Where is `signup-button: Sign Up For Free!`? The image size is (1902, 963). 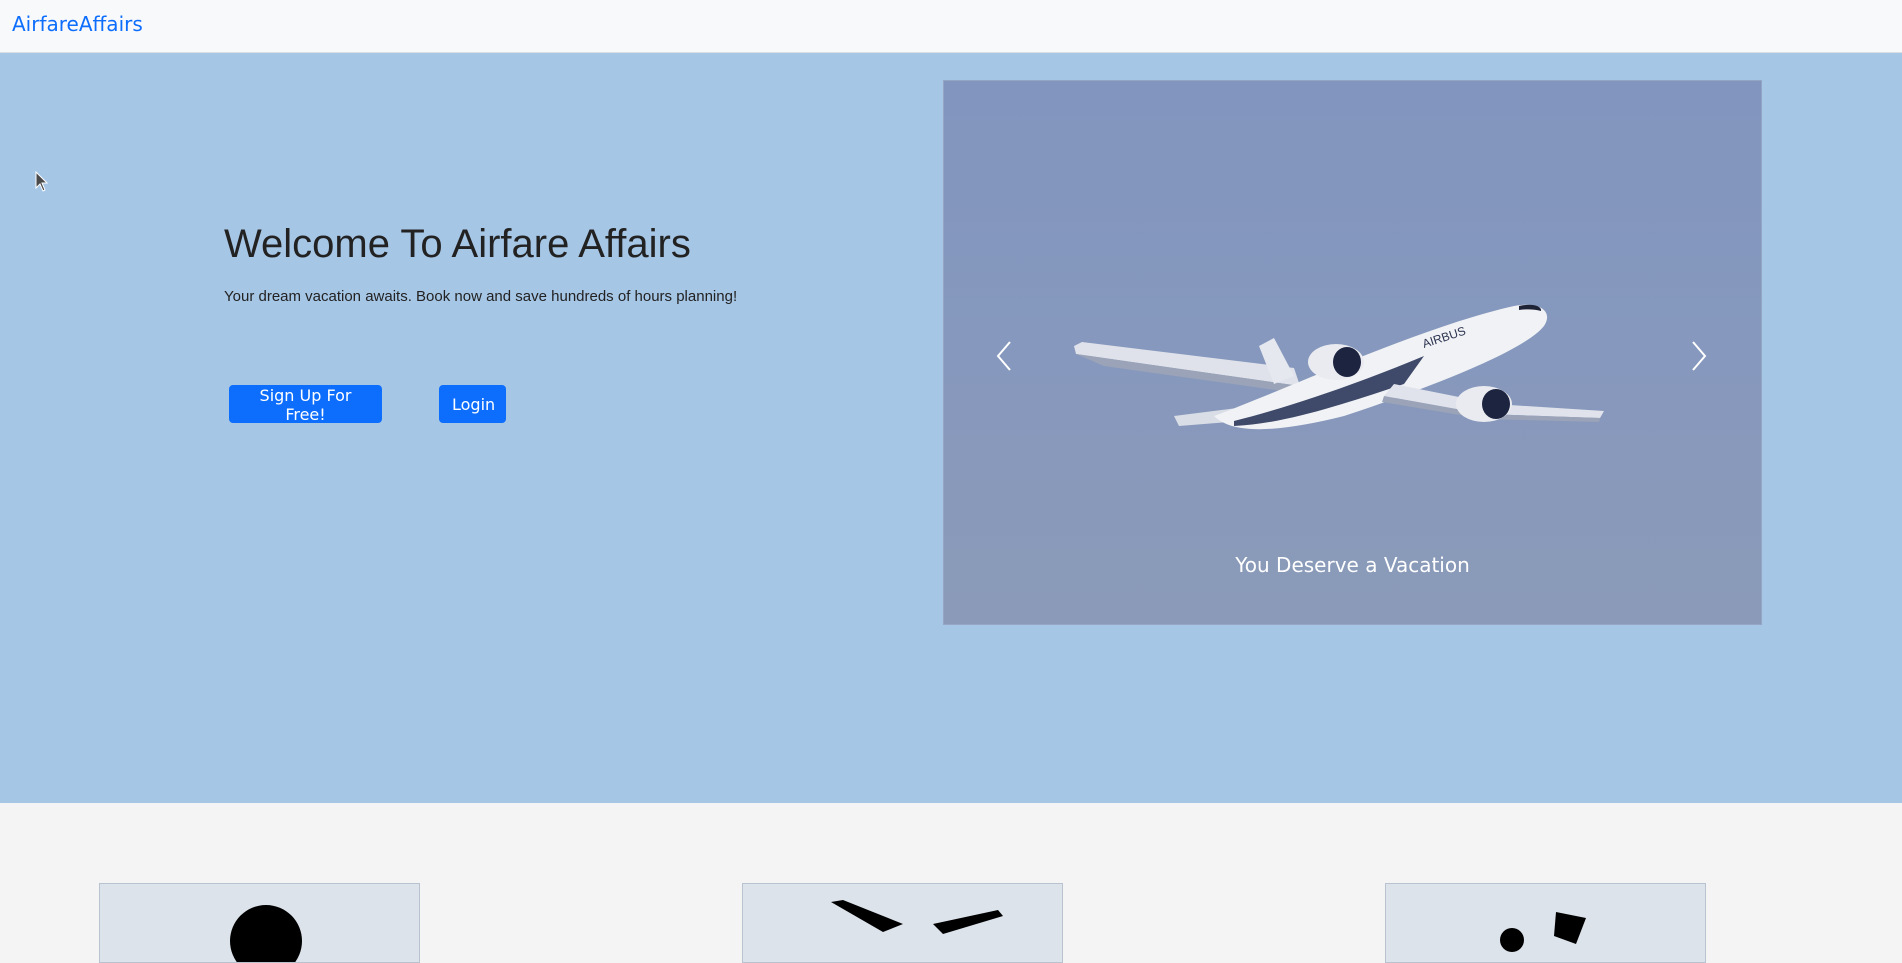 signup-button: Sign Up For Free! is located at coordinates (305, 404).